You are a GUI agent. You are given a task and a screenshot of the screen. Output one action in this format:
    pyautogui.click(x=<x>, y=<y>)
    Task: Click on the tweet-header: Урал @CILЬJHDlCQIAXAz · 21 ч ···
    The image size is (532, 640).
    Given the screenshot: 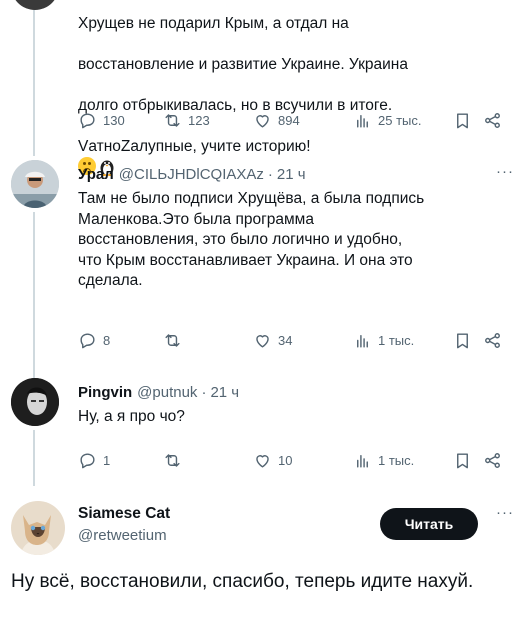 What is the action you would take?
    pyautogui.click(x=296, y=174)
    